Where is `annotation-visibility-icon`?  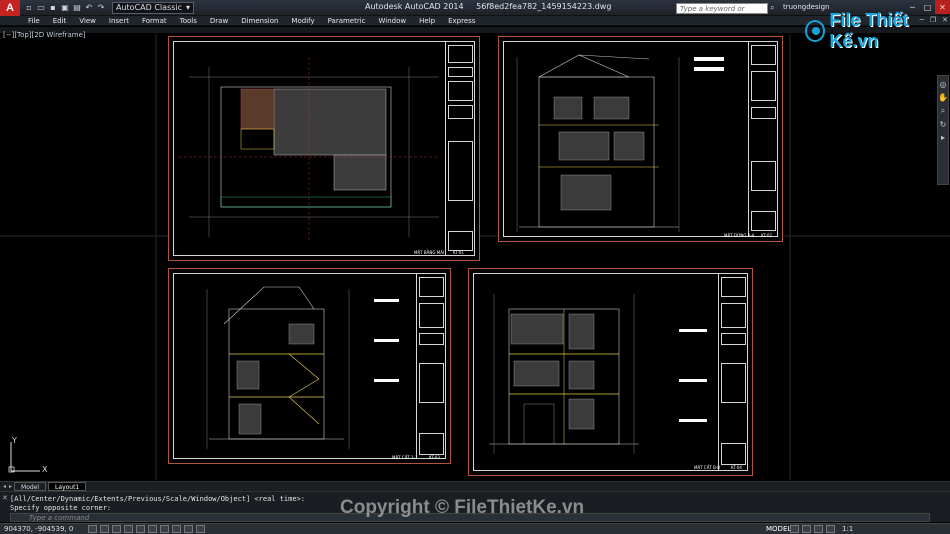 annotation-visibility-icon is located at coordinates (818, 529).